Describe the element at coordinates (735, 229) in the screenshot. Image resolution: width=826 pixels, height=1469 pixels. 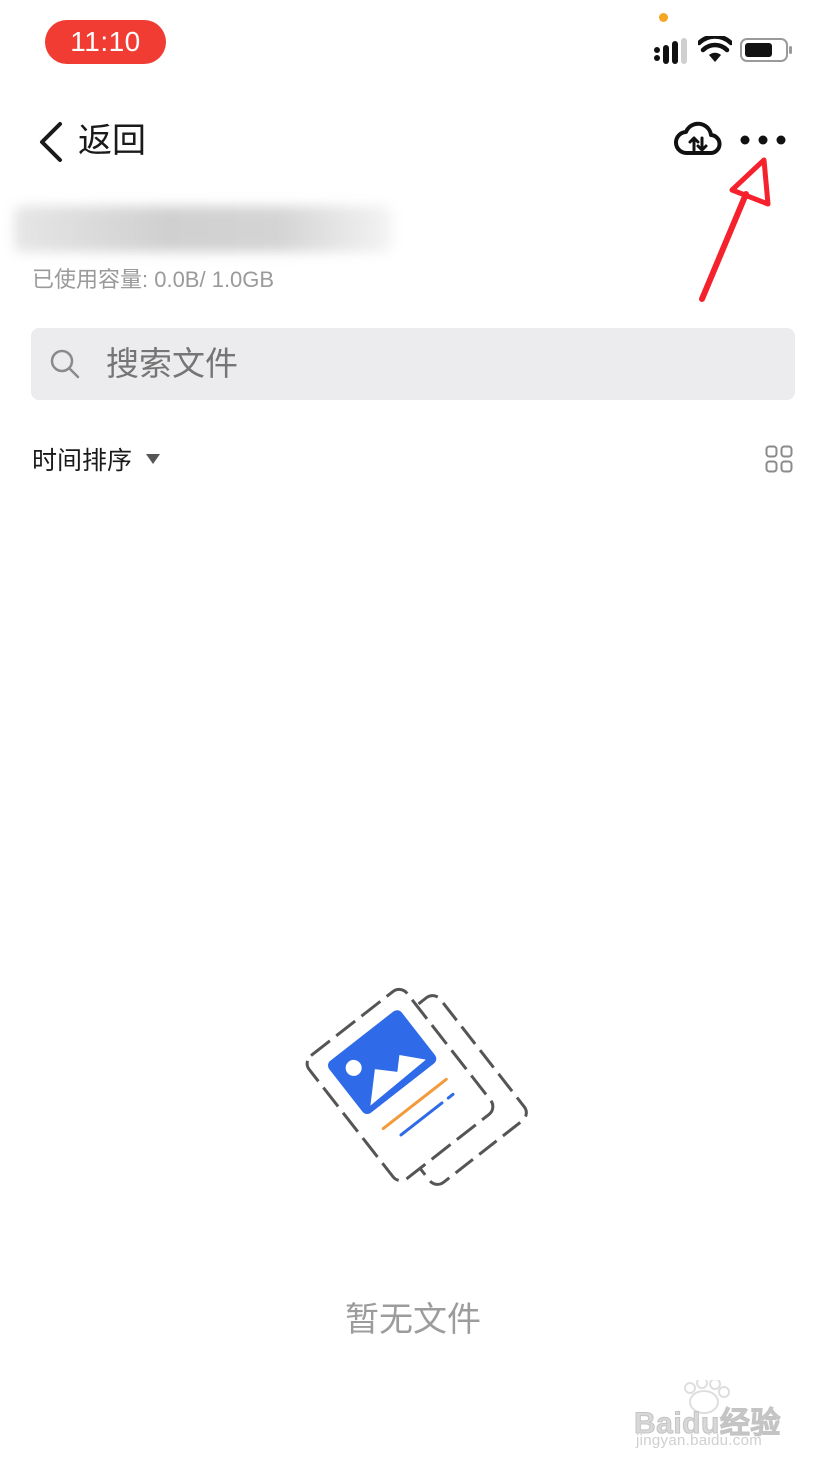
I see `annotation-arrow` at that location.